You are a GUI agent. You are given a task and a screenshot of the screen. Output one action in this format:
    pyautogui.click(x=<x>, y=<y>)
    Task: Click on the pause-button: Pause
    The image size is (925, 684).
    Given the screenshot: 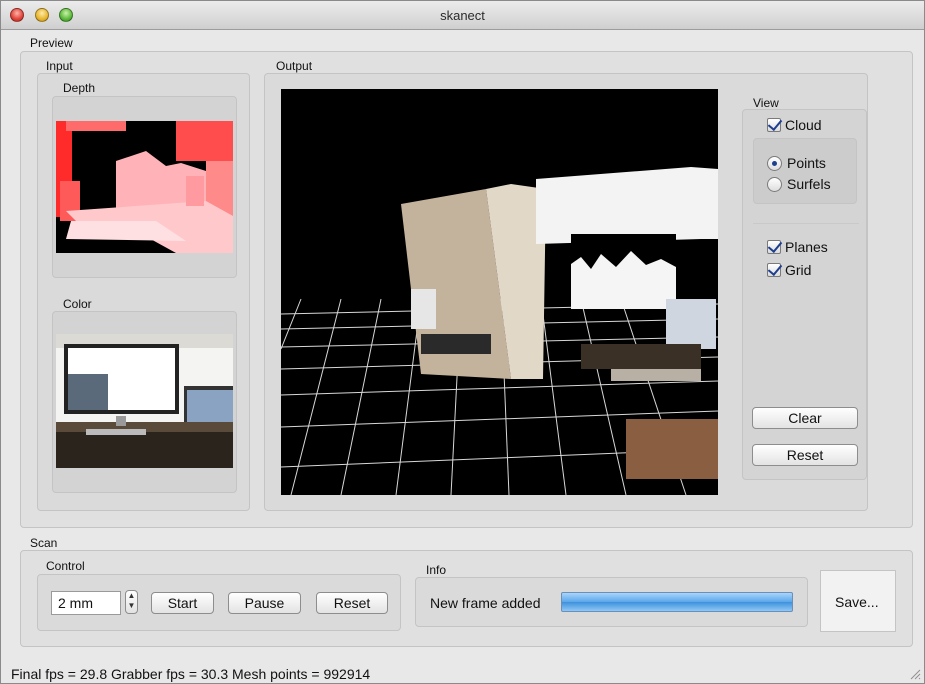 What is the action you would take?
    pyautogui.click(x=264, y=603)
    